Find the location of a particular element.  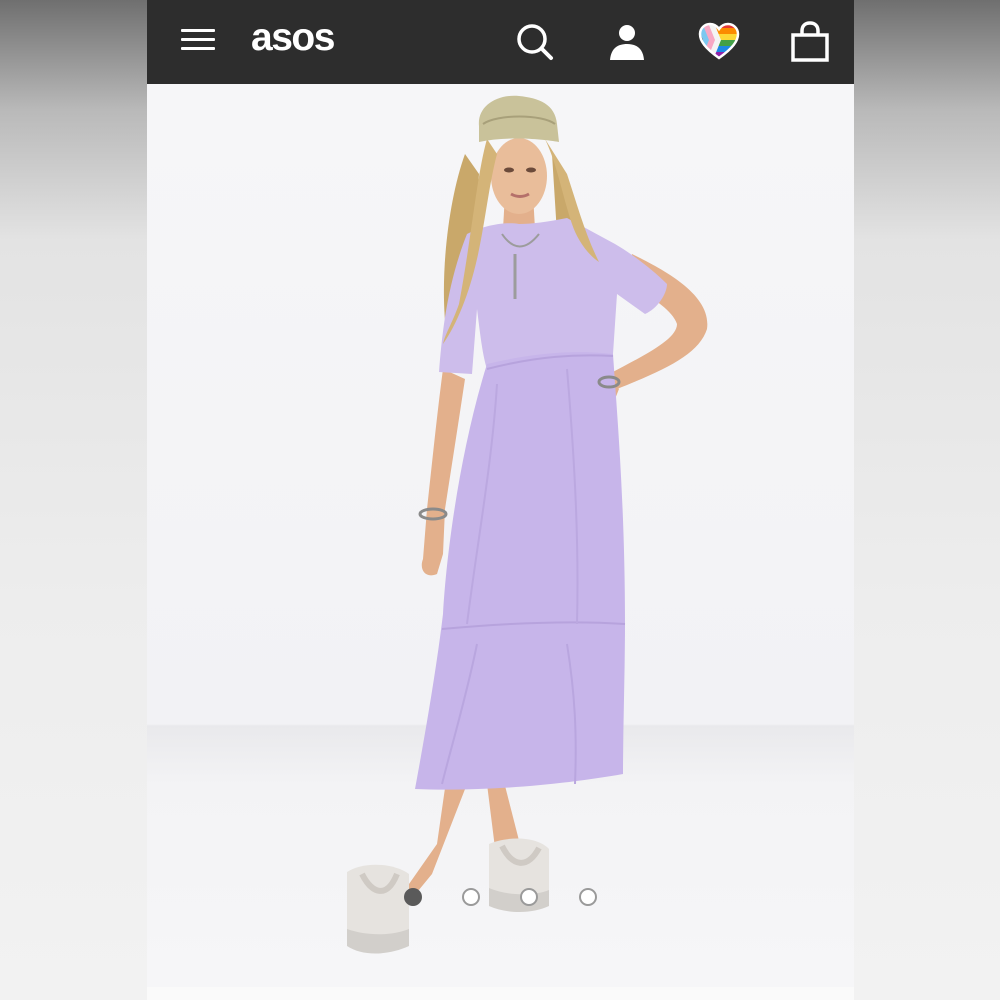

menu-button is located at coordinates (198, 39).